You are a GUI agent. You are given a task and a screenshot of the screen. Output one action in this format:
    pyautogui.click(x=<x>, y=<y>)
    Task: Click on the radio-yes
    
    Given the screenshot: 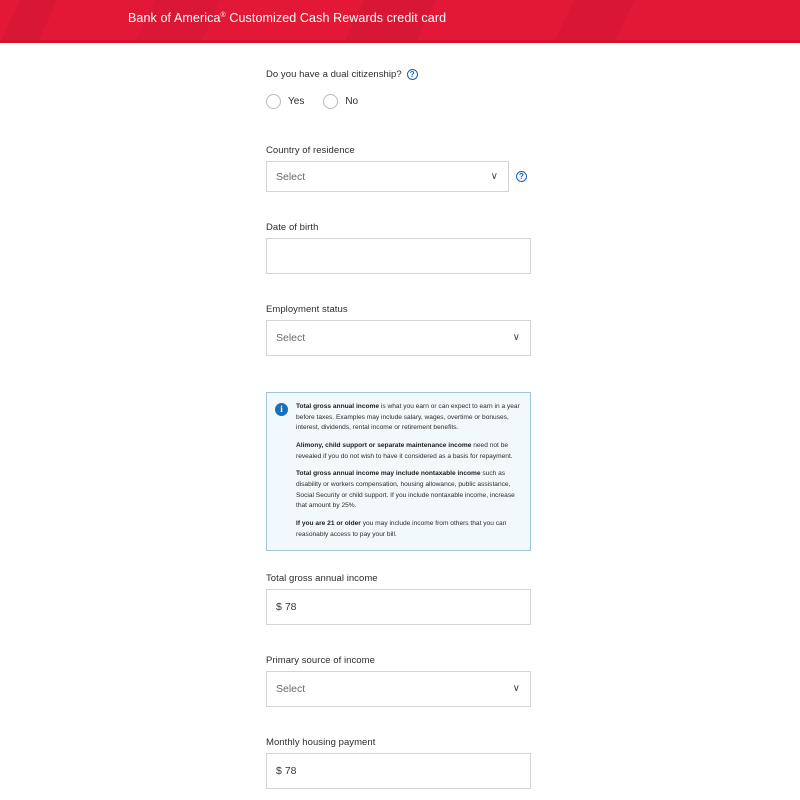 What is the action you would take?
    pyautogui.click(x=273, y=101)
    